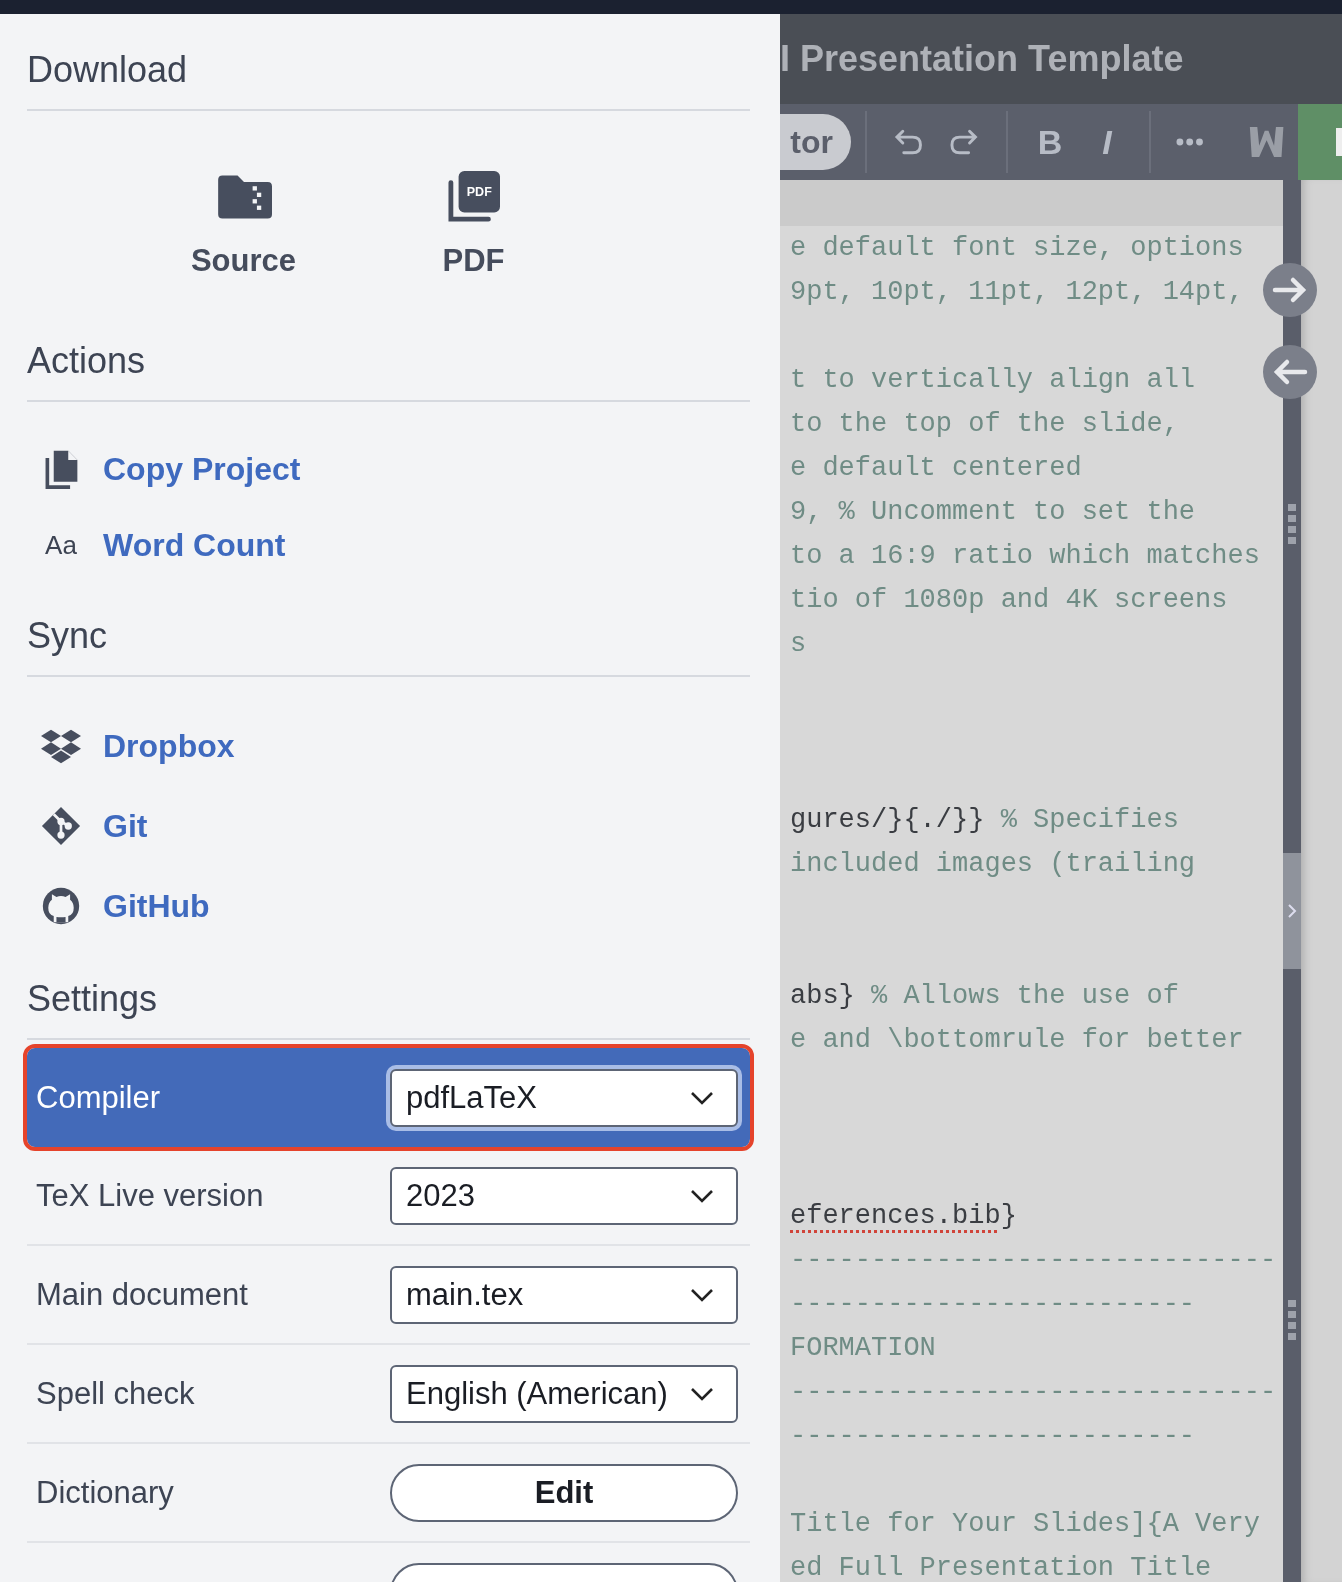 The image size is (1342, 1582). Describe the element at coordinates (984, 424) in the screenshot. I see `code-line: to the top of the slide,` at that location.